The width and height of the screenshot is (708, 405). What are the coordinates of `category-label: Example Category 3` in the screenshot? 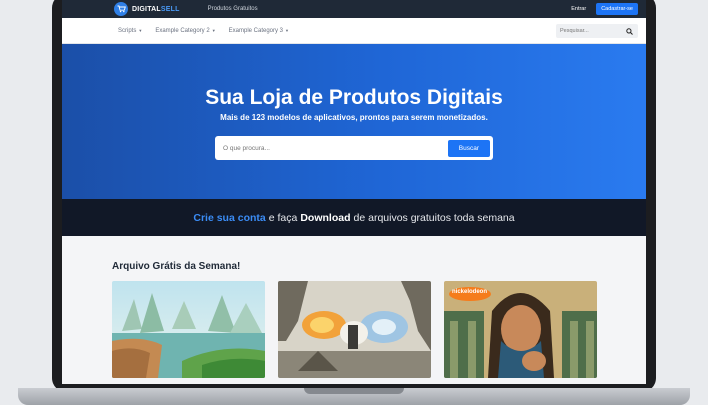 It's located at (256, 30).